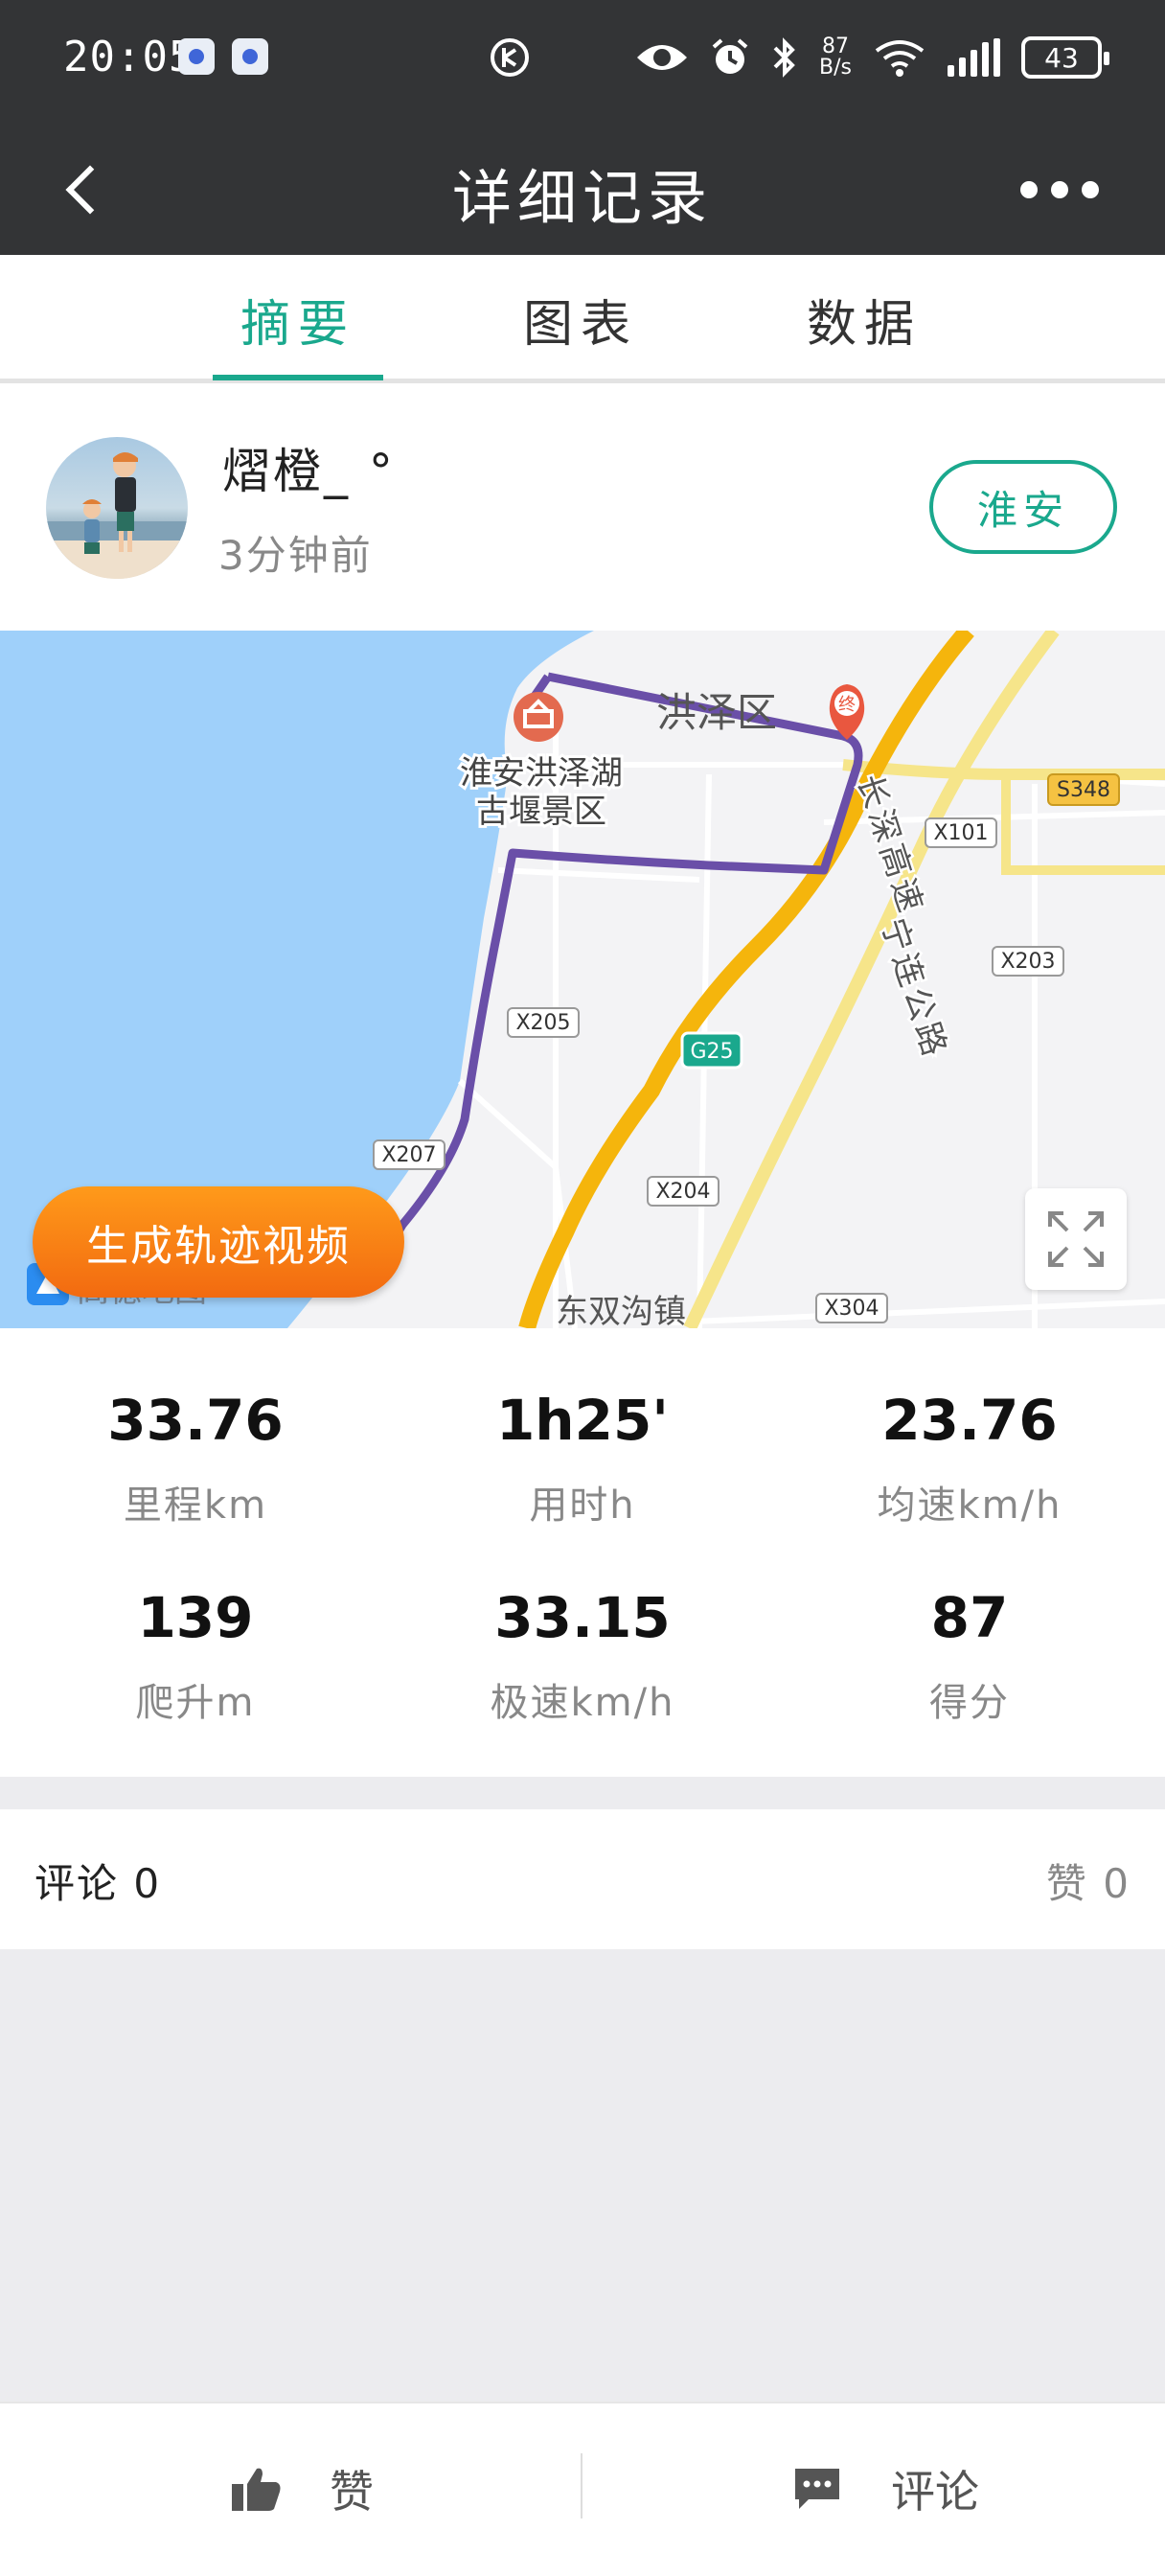 The width and height of the screenshot is (1165, 2576). I want to click on svg-text: X304, so click(851, 1309).